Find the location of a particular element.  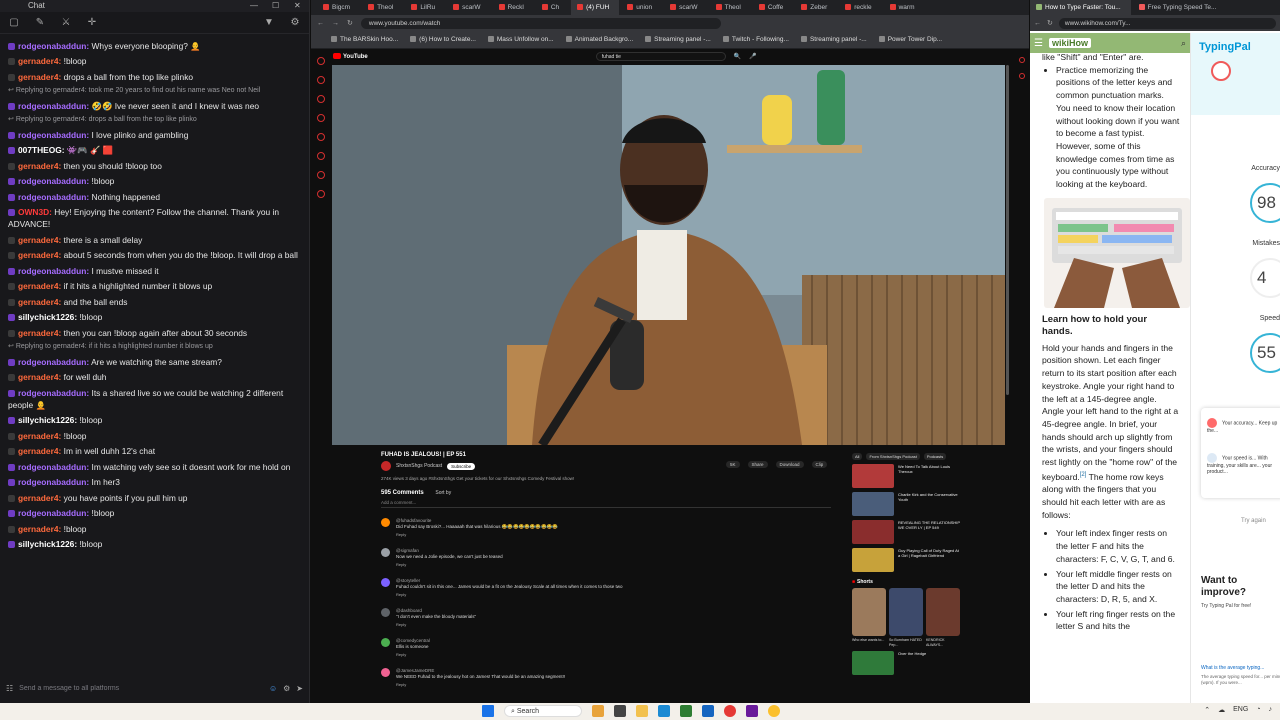

chat-bubble-icon: ▢ is located at coordinates (14, 22).